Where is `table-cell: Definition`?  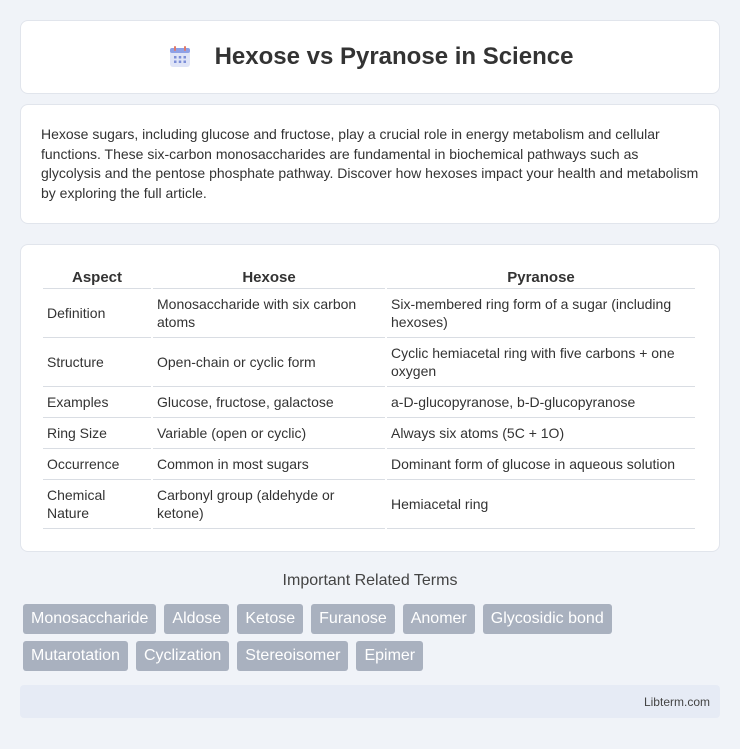 table-cell: Definition is located at coordinates (97, 313).